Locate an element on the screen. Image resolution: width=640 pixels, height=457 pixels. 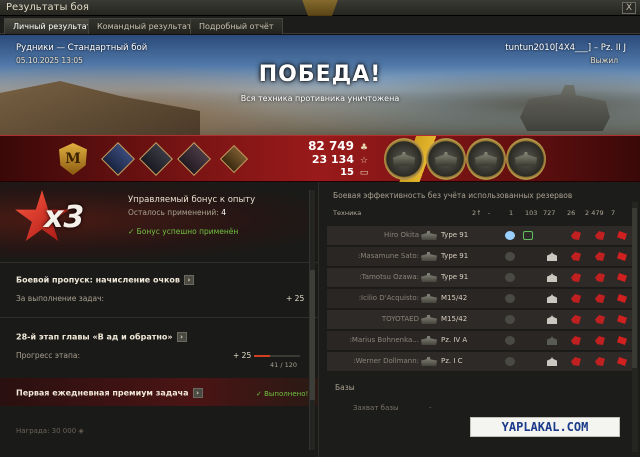
tab-team-result: Командный результат is located at coordinates (144, 26).